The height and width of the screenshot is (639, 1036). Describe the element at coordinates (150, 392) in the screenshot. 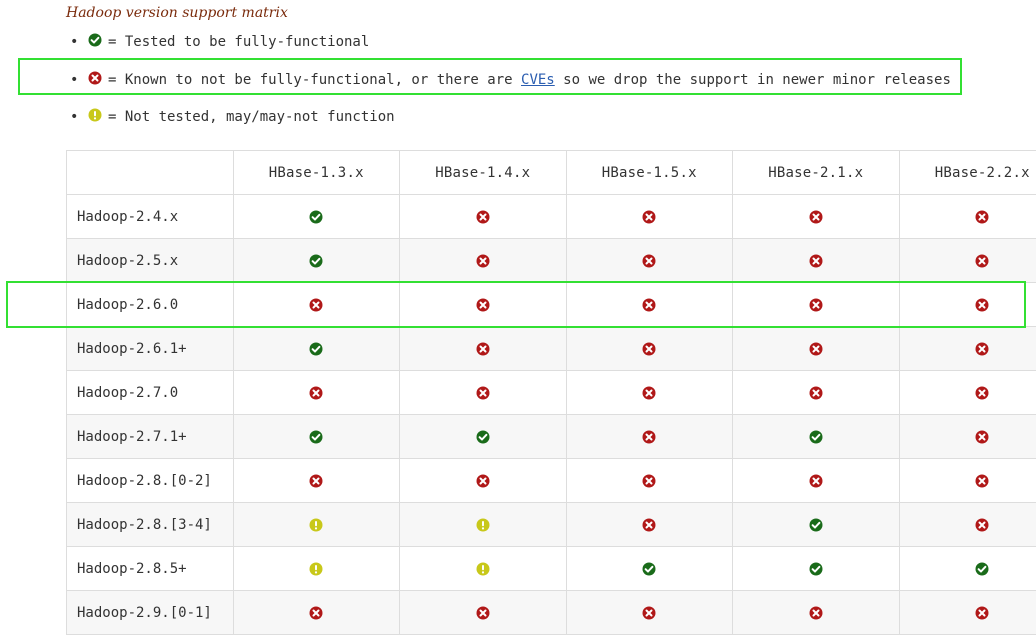

I see `row-label: Hadoop-2.7.0` at that location.